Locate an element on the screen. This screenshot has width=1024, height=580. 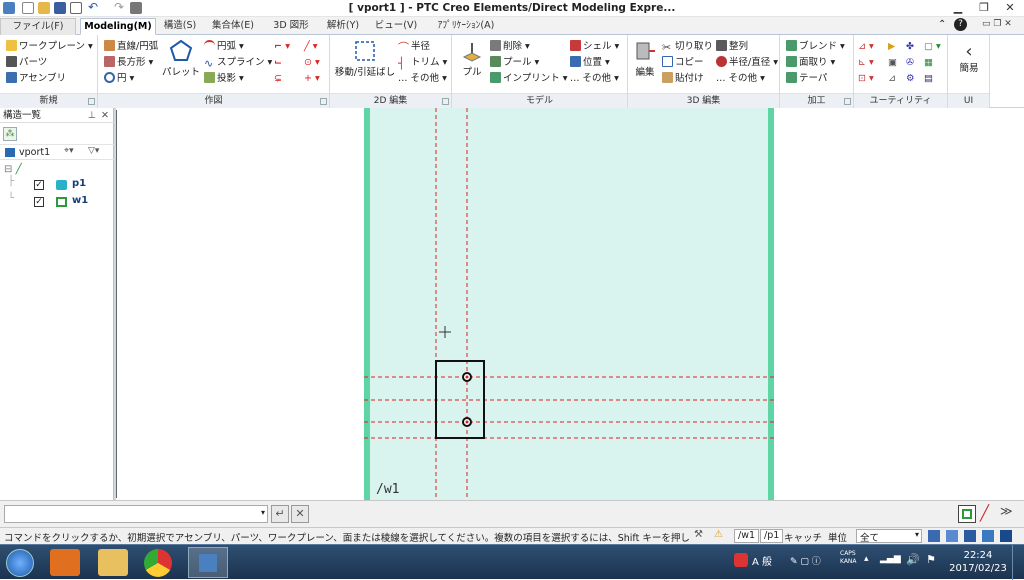
flag-icon: ⚑ is located at coordinates (931, 559).